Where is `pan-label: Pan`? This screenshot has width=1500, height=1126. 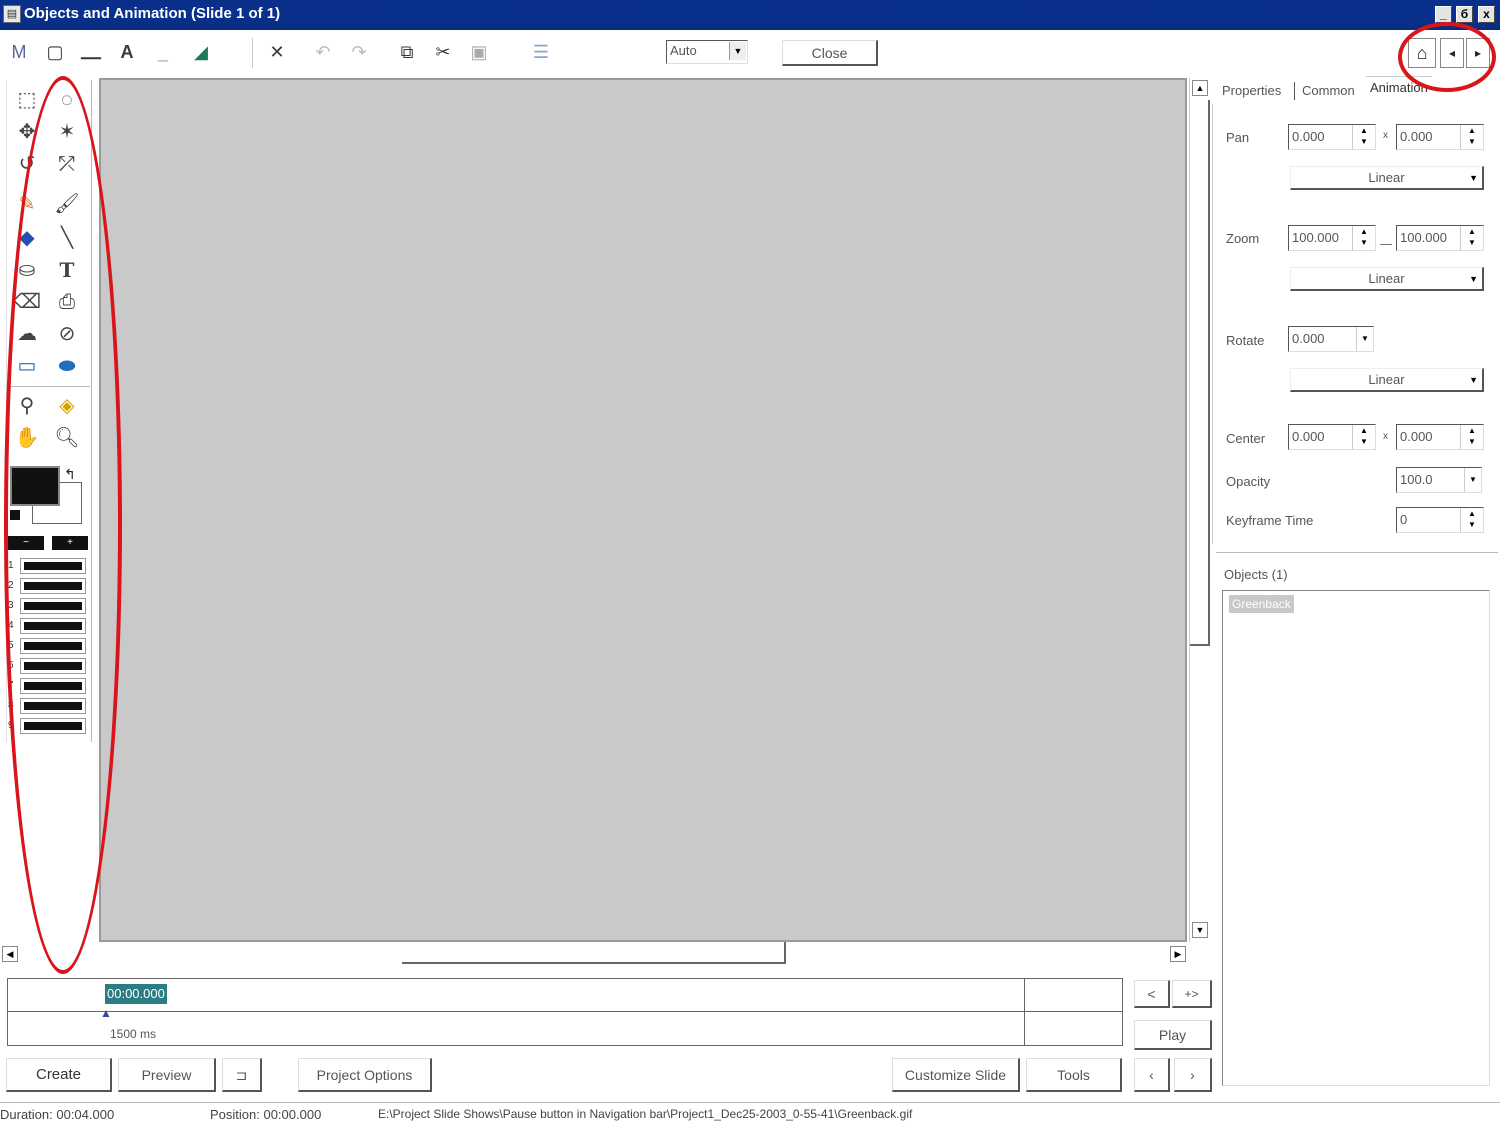 pan-label: Pan is located at coordinates (1238, 137).